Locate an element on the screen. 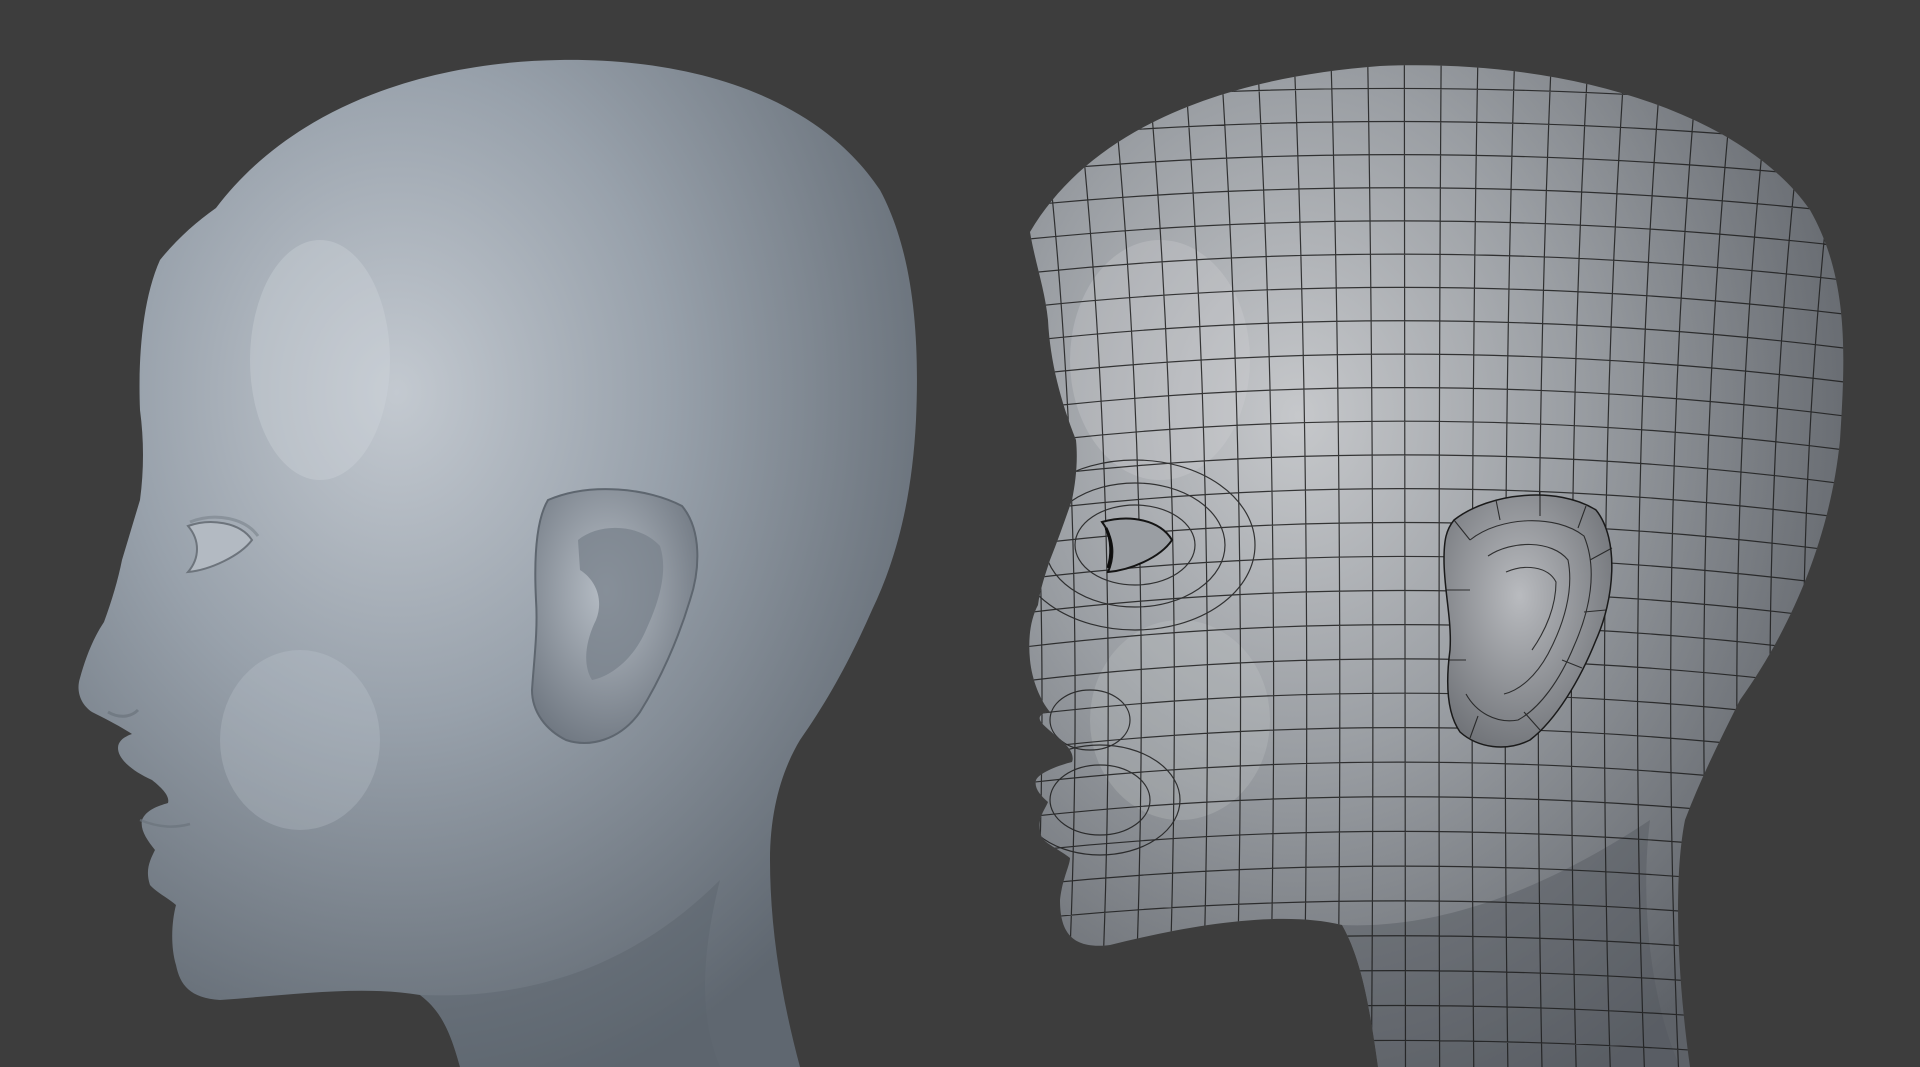 This screenshot has width=1920, height=1067. smooth-forehead-highlight is located at coordinates (320, 360).